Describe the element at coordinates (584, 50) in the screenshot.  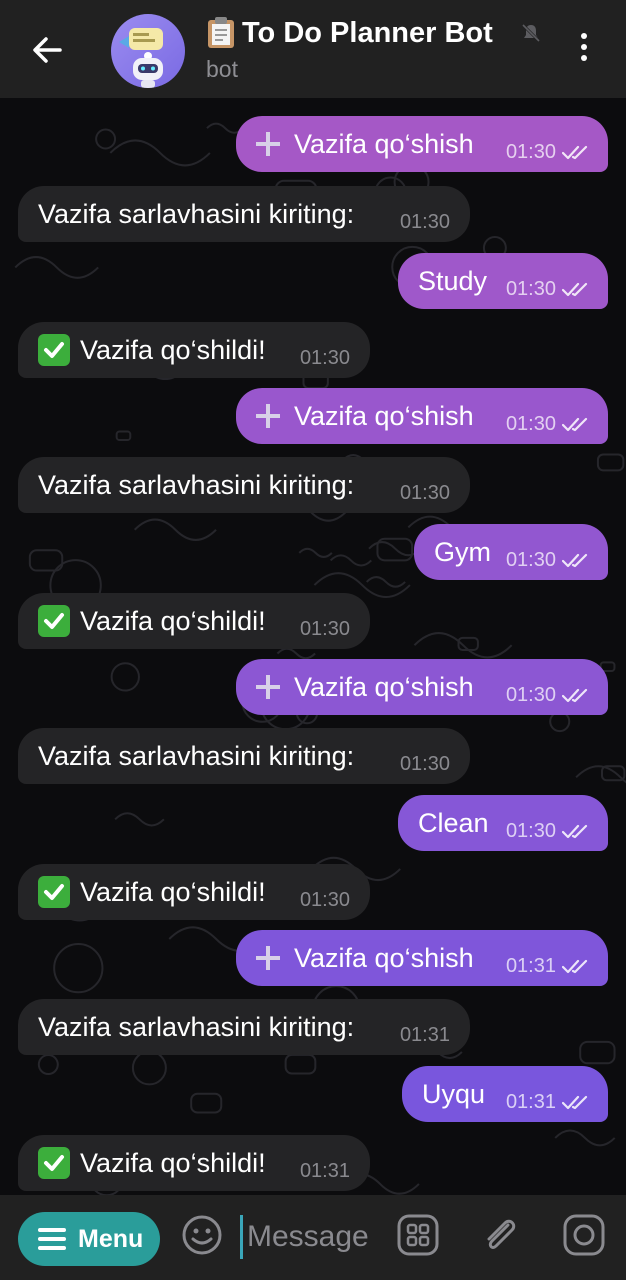
I see `more-vertical-icon` at that location.